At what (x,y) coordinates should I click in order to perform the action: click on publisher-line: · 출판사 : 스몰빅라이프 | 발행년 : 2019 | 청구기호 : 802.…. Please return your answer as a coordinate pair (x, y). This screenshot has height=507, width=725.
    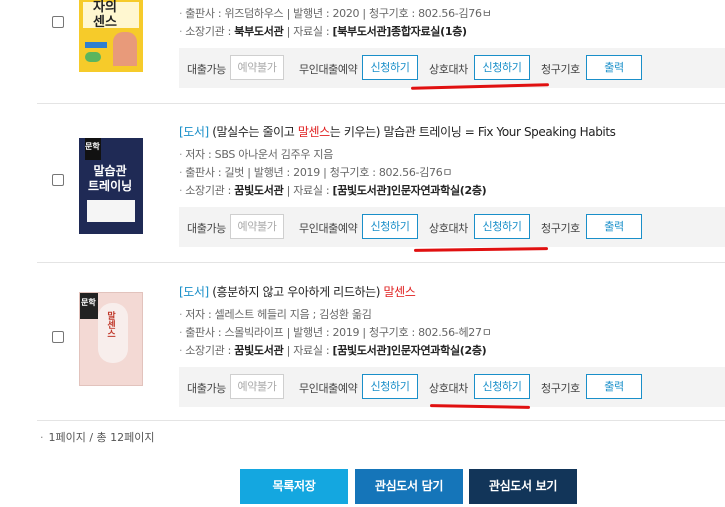
    Looking at the image, I should click on (335, 332).